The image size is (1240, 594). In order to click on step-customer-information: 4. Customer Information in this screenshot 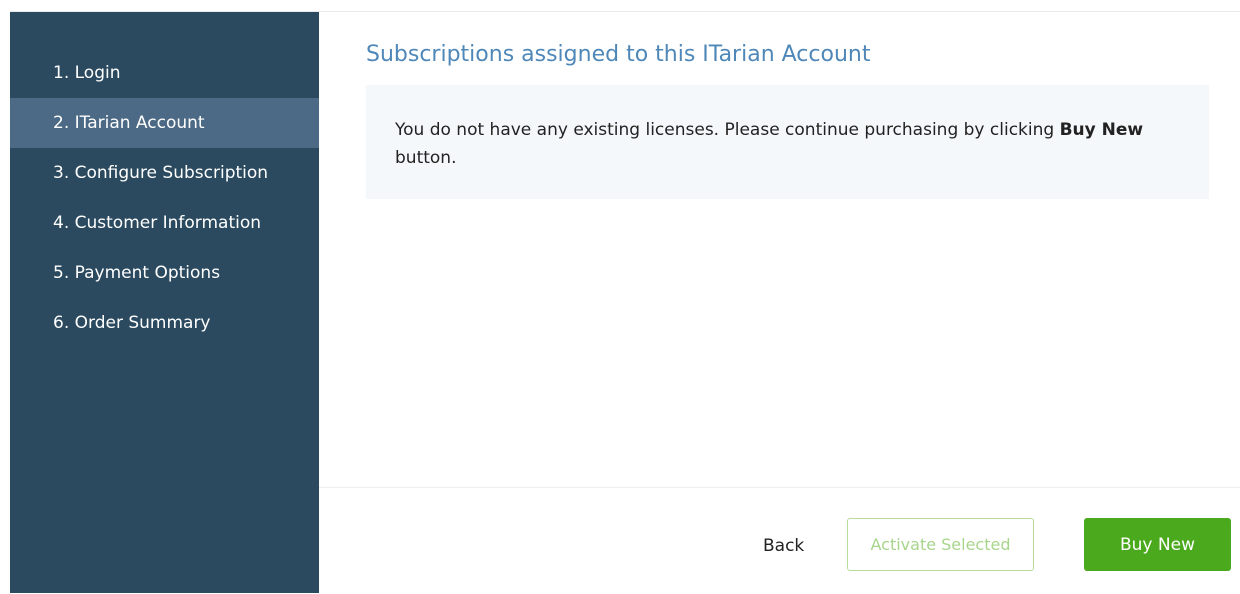, I will do `click(164, 223)`.